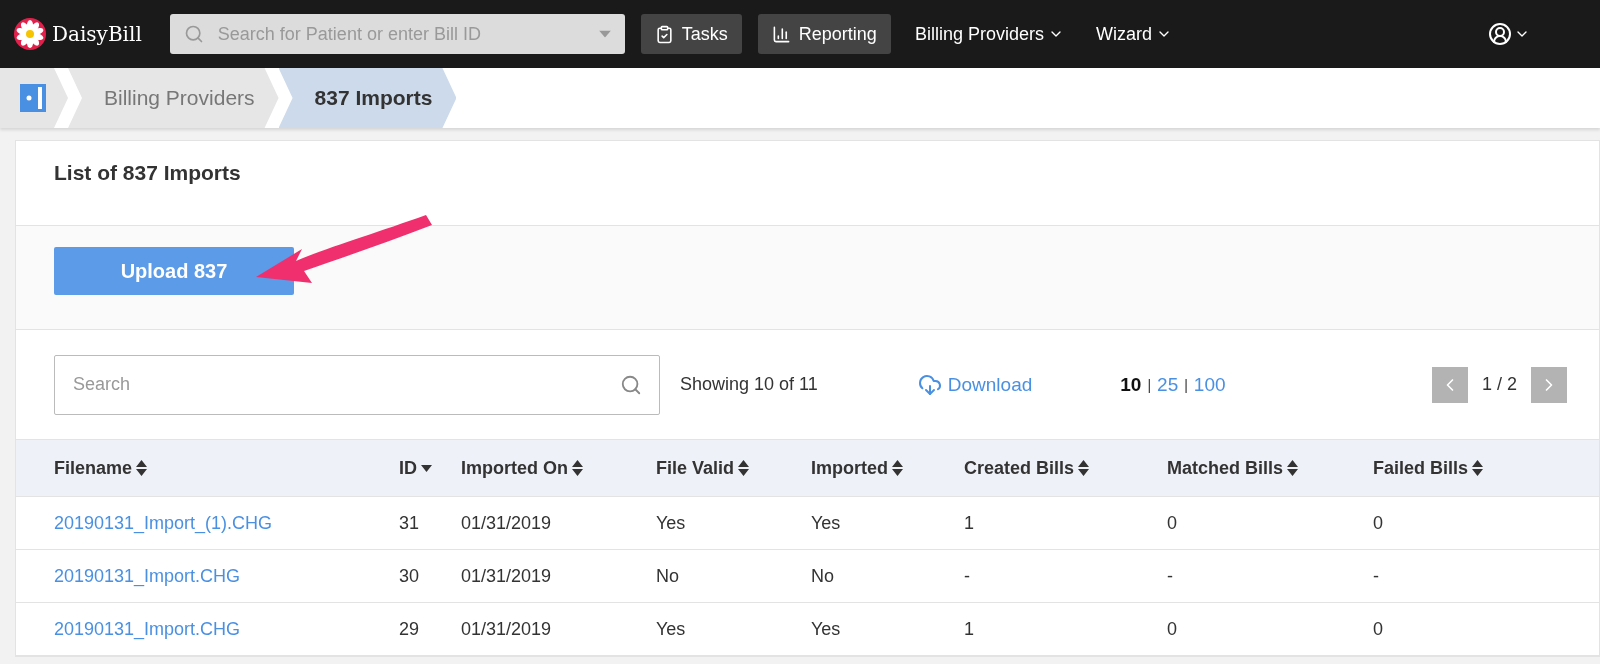 This screenshot has height=664, width=1600. I want to click on column-header: Matched Bills, so click(1233, 468).